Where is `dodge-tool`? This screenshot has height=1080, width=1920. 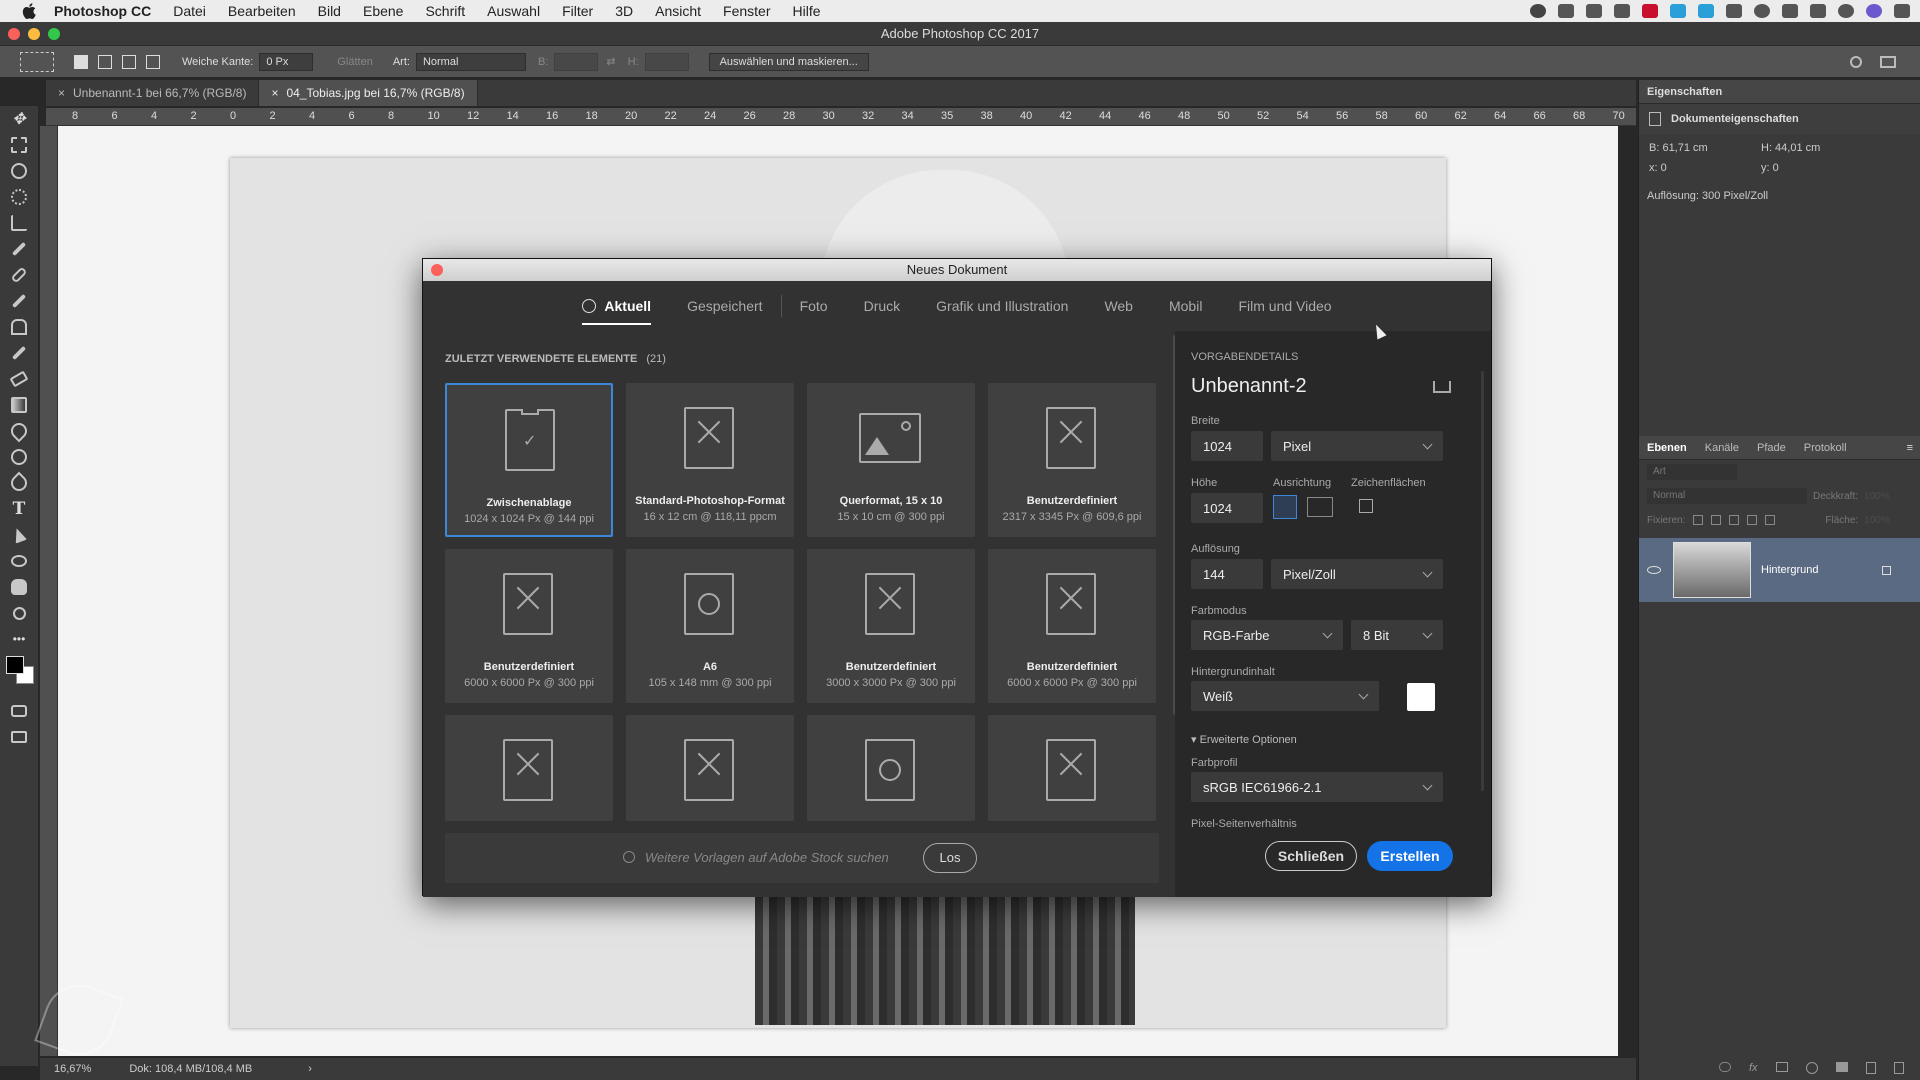
dodge-tool is located at coordinates (19, 457).